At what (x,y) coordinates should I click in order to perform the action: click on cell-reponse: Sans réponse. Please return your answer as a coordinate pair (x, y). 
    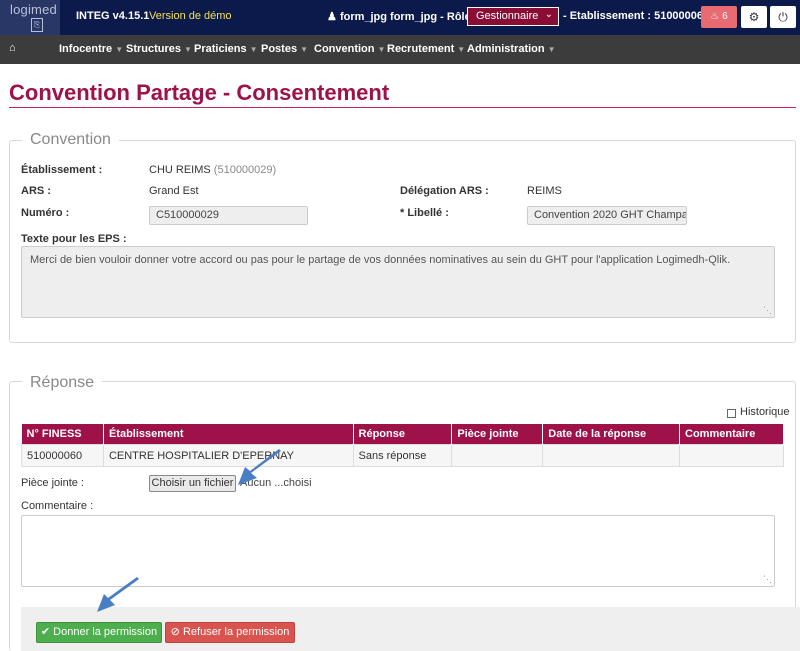
    Looking at the image, I should click on (402, 455).